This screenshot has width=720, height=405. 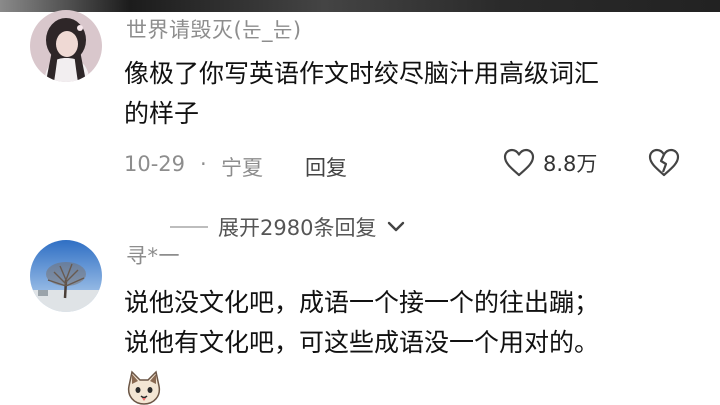 I want to click on broken-heart-icon, so click(x=664, y=162).